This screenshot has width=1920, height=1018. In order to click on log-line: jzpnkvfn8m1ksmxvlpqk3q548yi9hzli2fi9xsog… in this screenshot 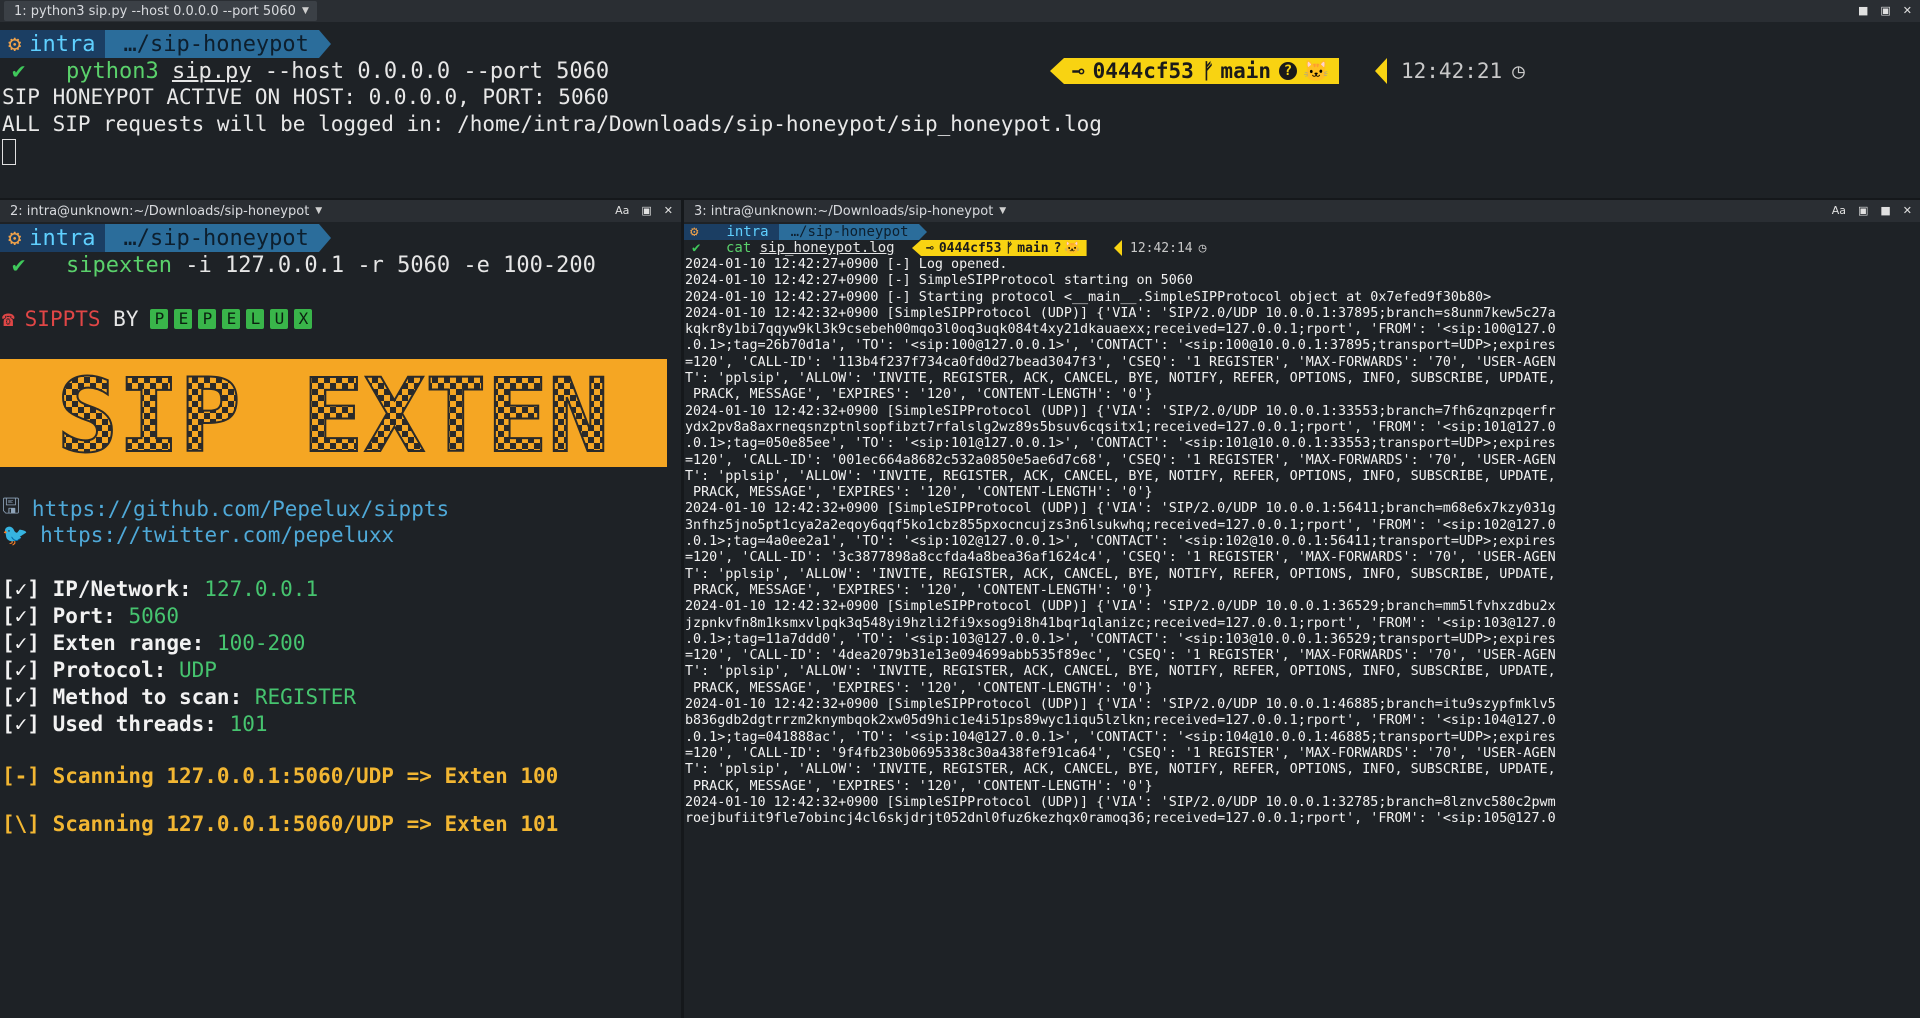, I will do `click(1120, 623)`.